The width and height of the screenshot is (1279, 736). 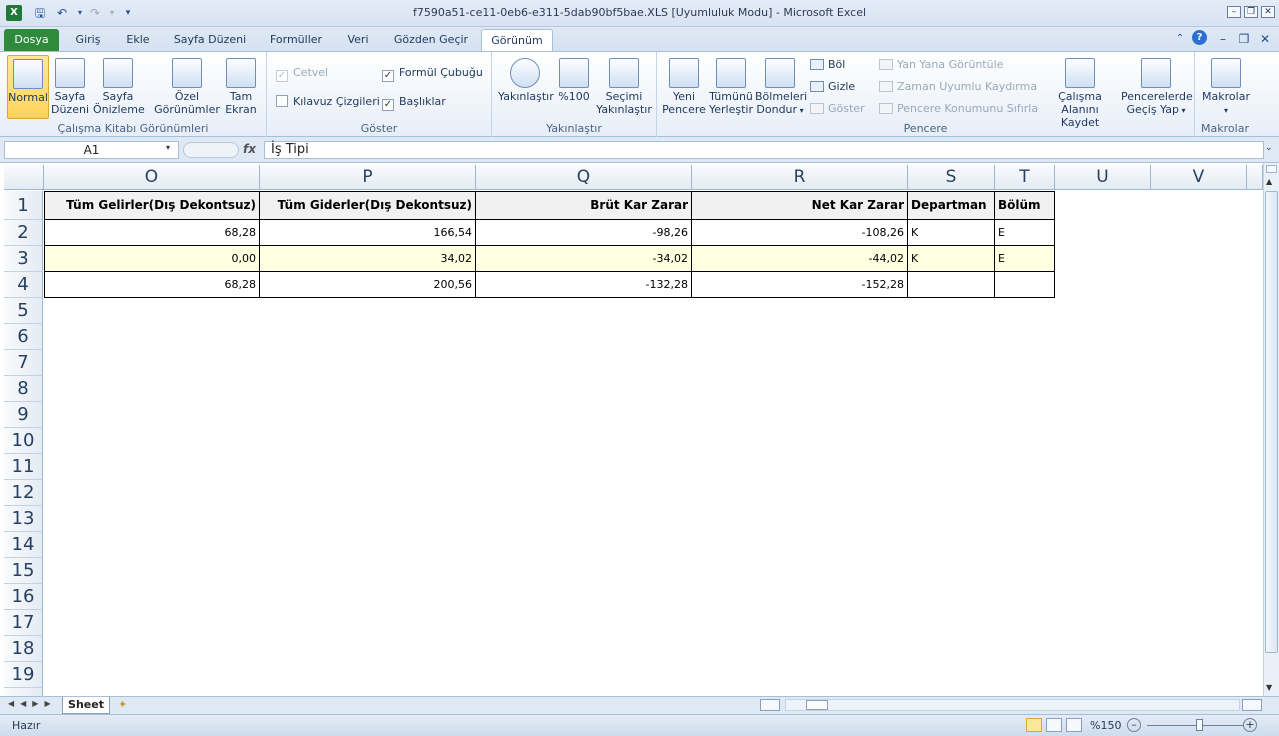 I want to click on page-layout-status-icon, so click(x=1054, y=725).